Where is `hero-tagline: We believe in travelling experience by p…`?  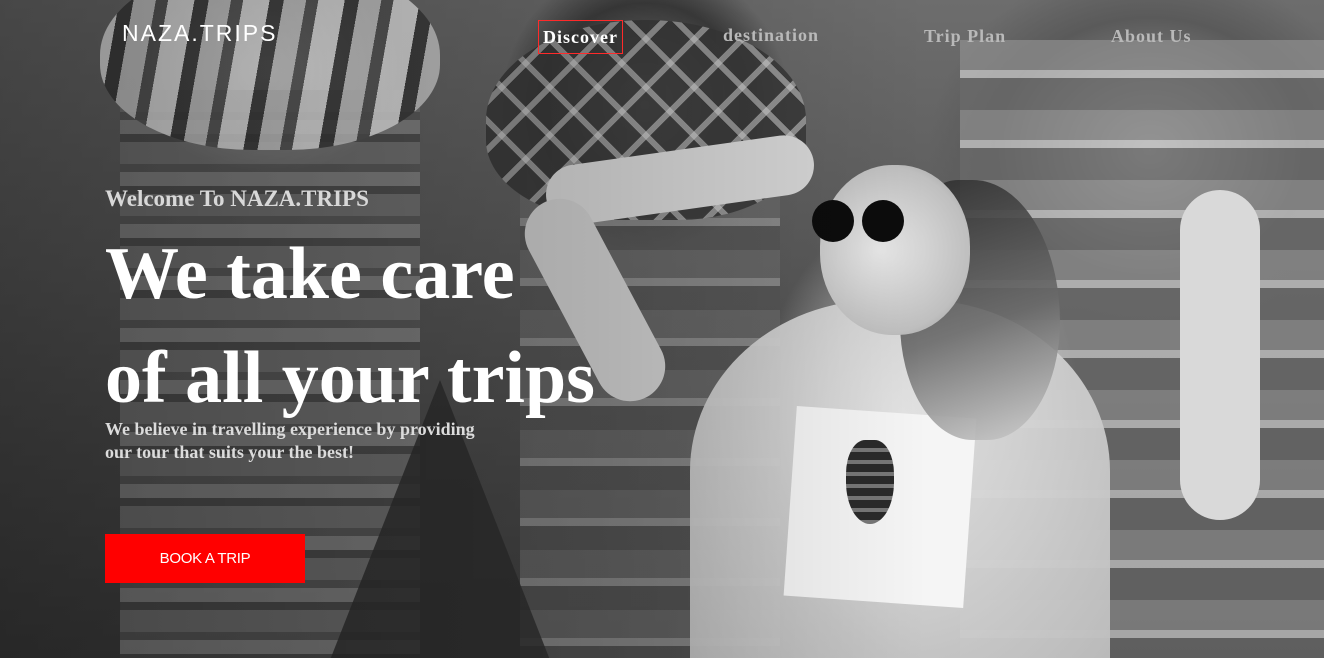 hero-tagline: We believe in travelling experience by p… is located at coordinates (325, 441).